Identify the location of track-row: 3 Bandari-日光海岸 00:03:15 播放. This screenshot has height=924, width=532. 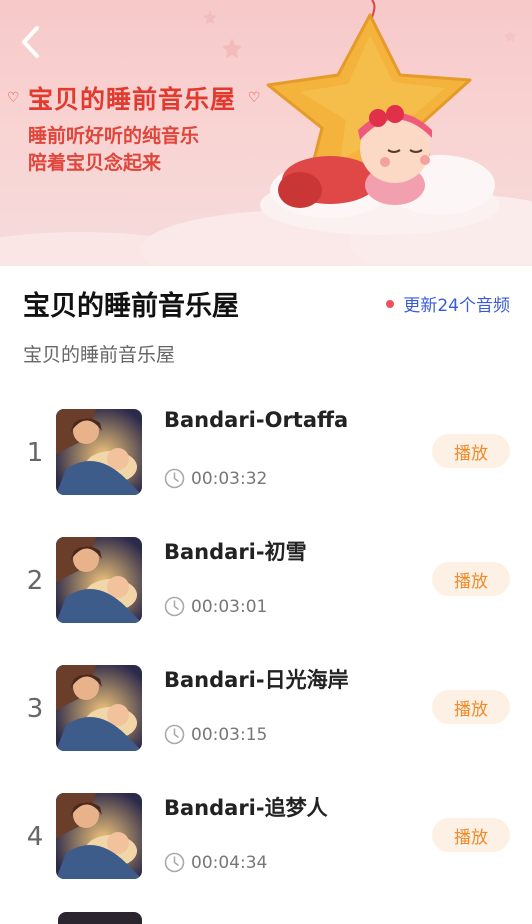
(266, 724).